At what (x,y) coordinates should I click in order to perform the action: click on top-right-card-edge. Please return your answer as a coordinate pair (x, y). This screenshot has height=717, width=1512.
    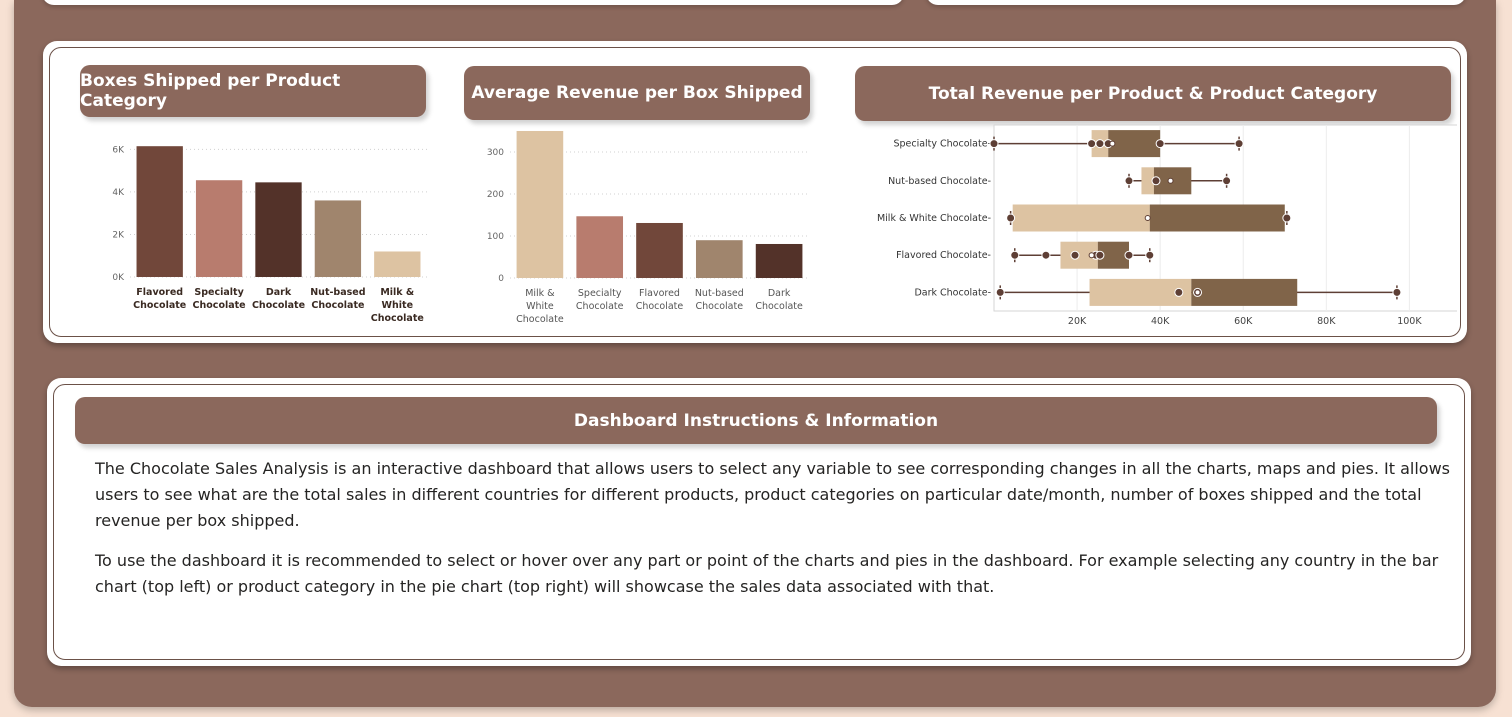
    Looking at the image, I should click on (1196, 2).